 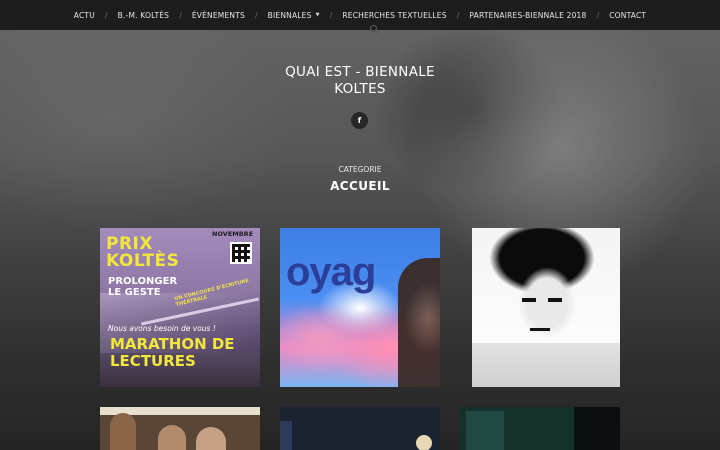 I want to click on stage-figure, so click(x=286, y=435).